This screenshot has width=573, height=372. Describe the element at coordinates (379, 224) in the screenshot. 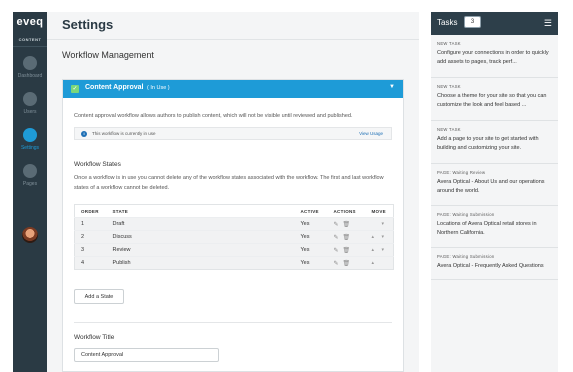

I see `move-cell: ▾` at that location.